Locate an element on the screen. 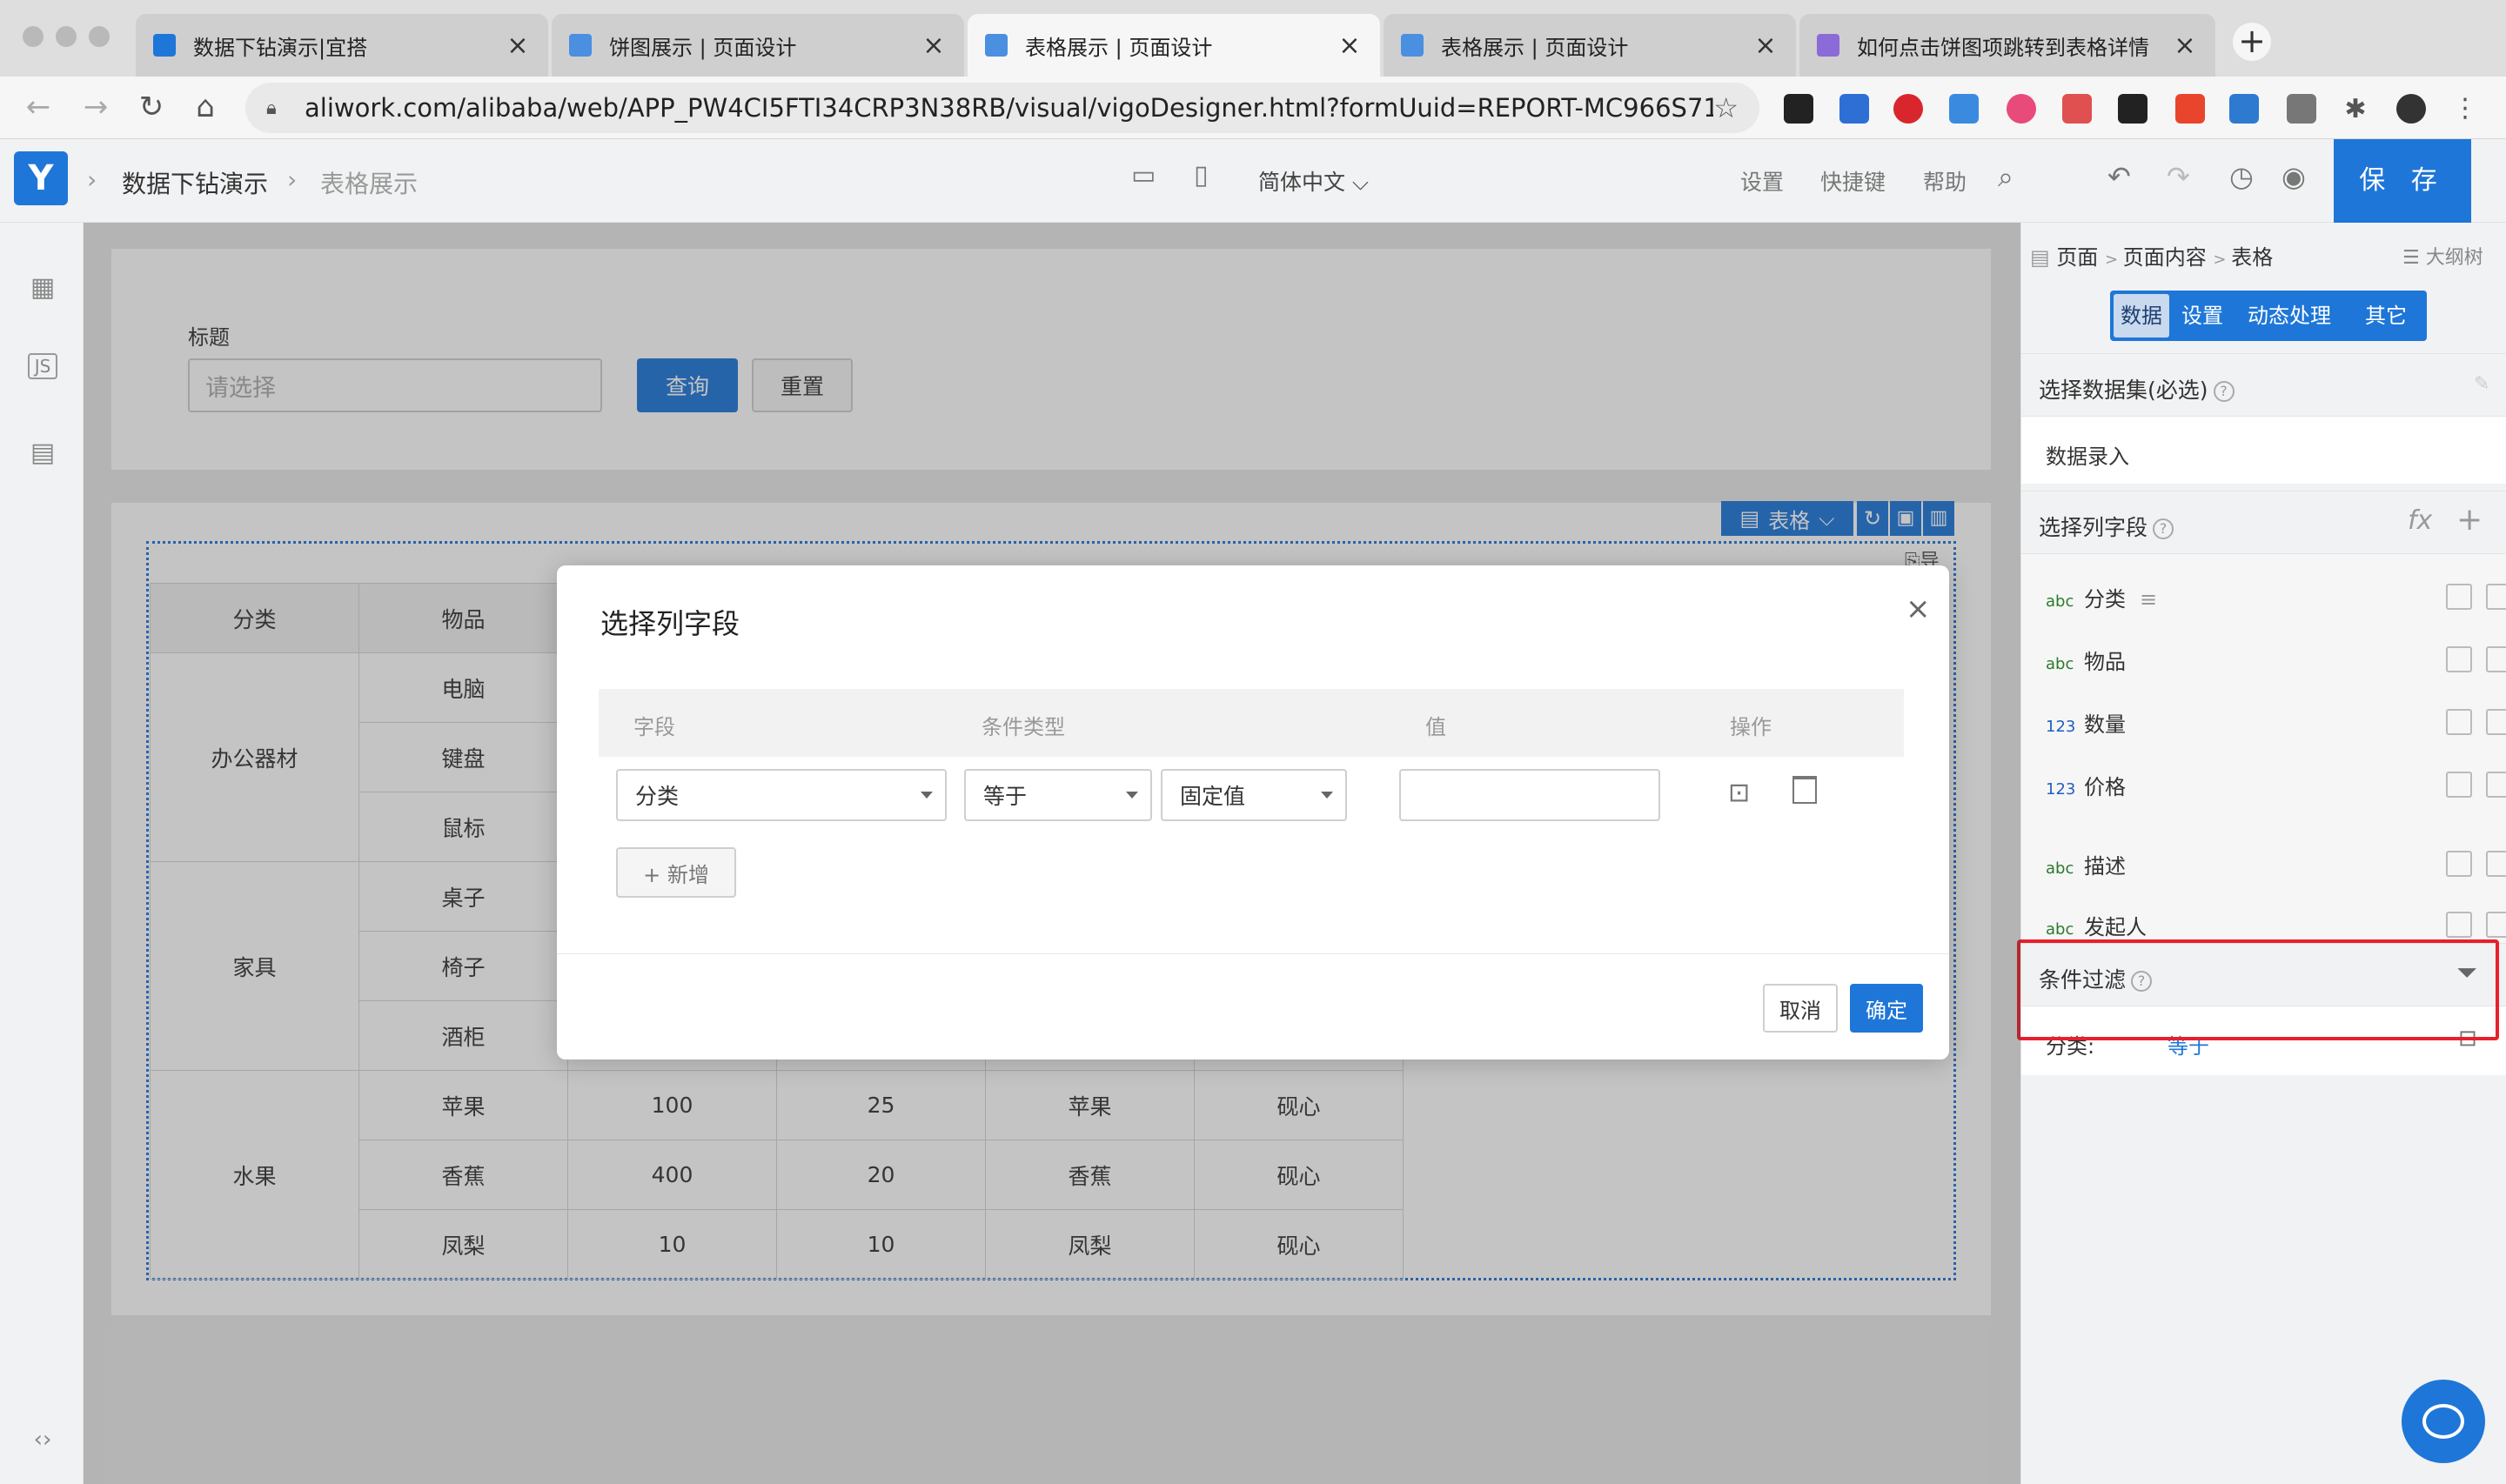 This screenshot has height=1484, width=2506. unlock-icon: ⊡ is located at coordinates (1739, 793).